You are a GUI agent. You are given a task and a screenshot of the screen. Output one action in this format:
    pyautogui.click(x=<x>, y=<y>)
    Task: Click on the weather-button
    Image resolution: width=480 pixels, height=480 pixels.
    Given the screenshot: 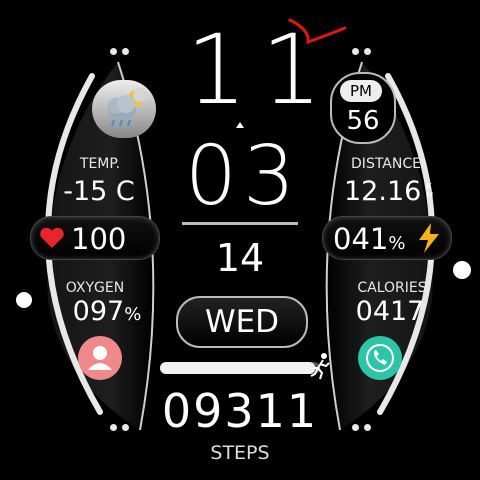 What is the action you would take?
    pyautogui.click(x=124, y=109)
    